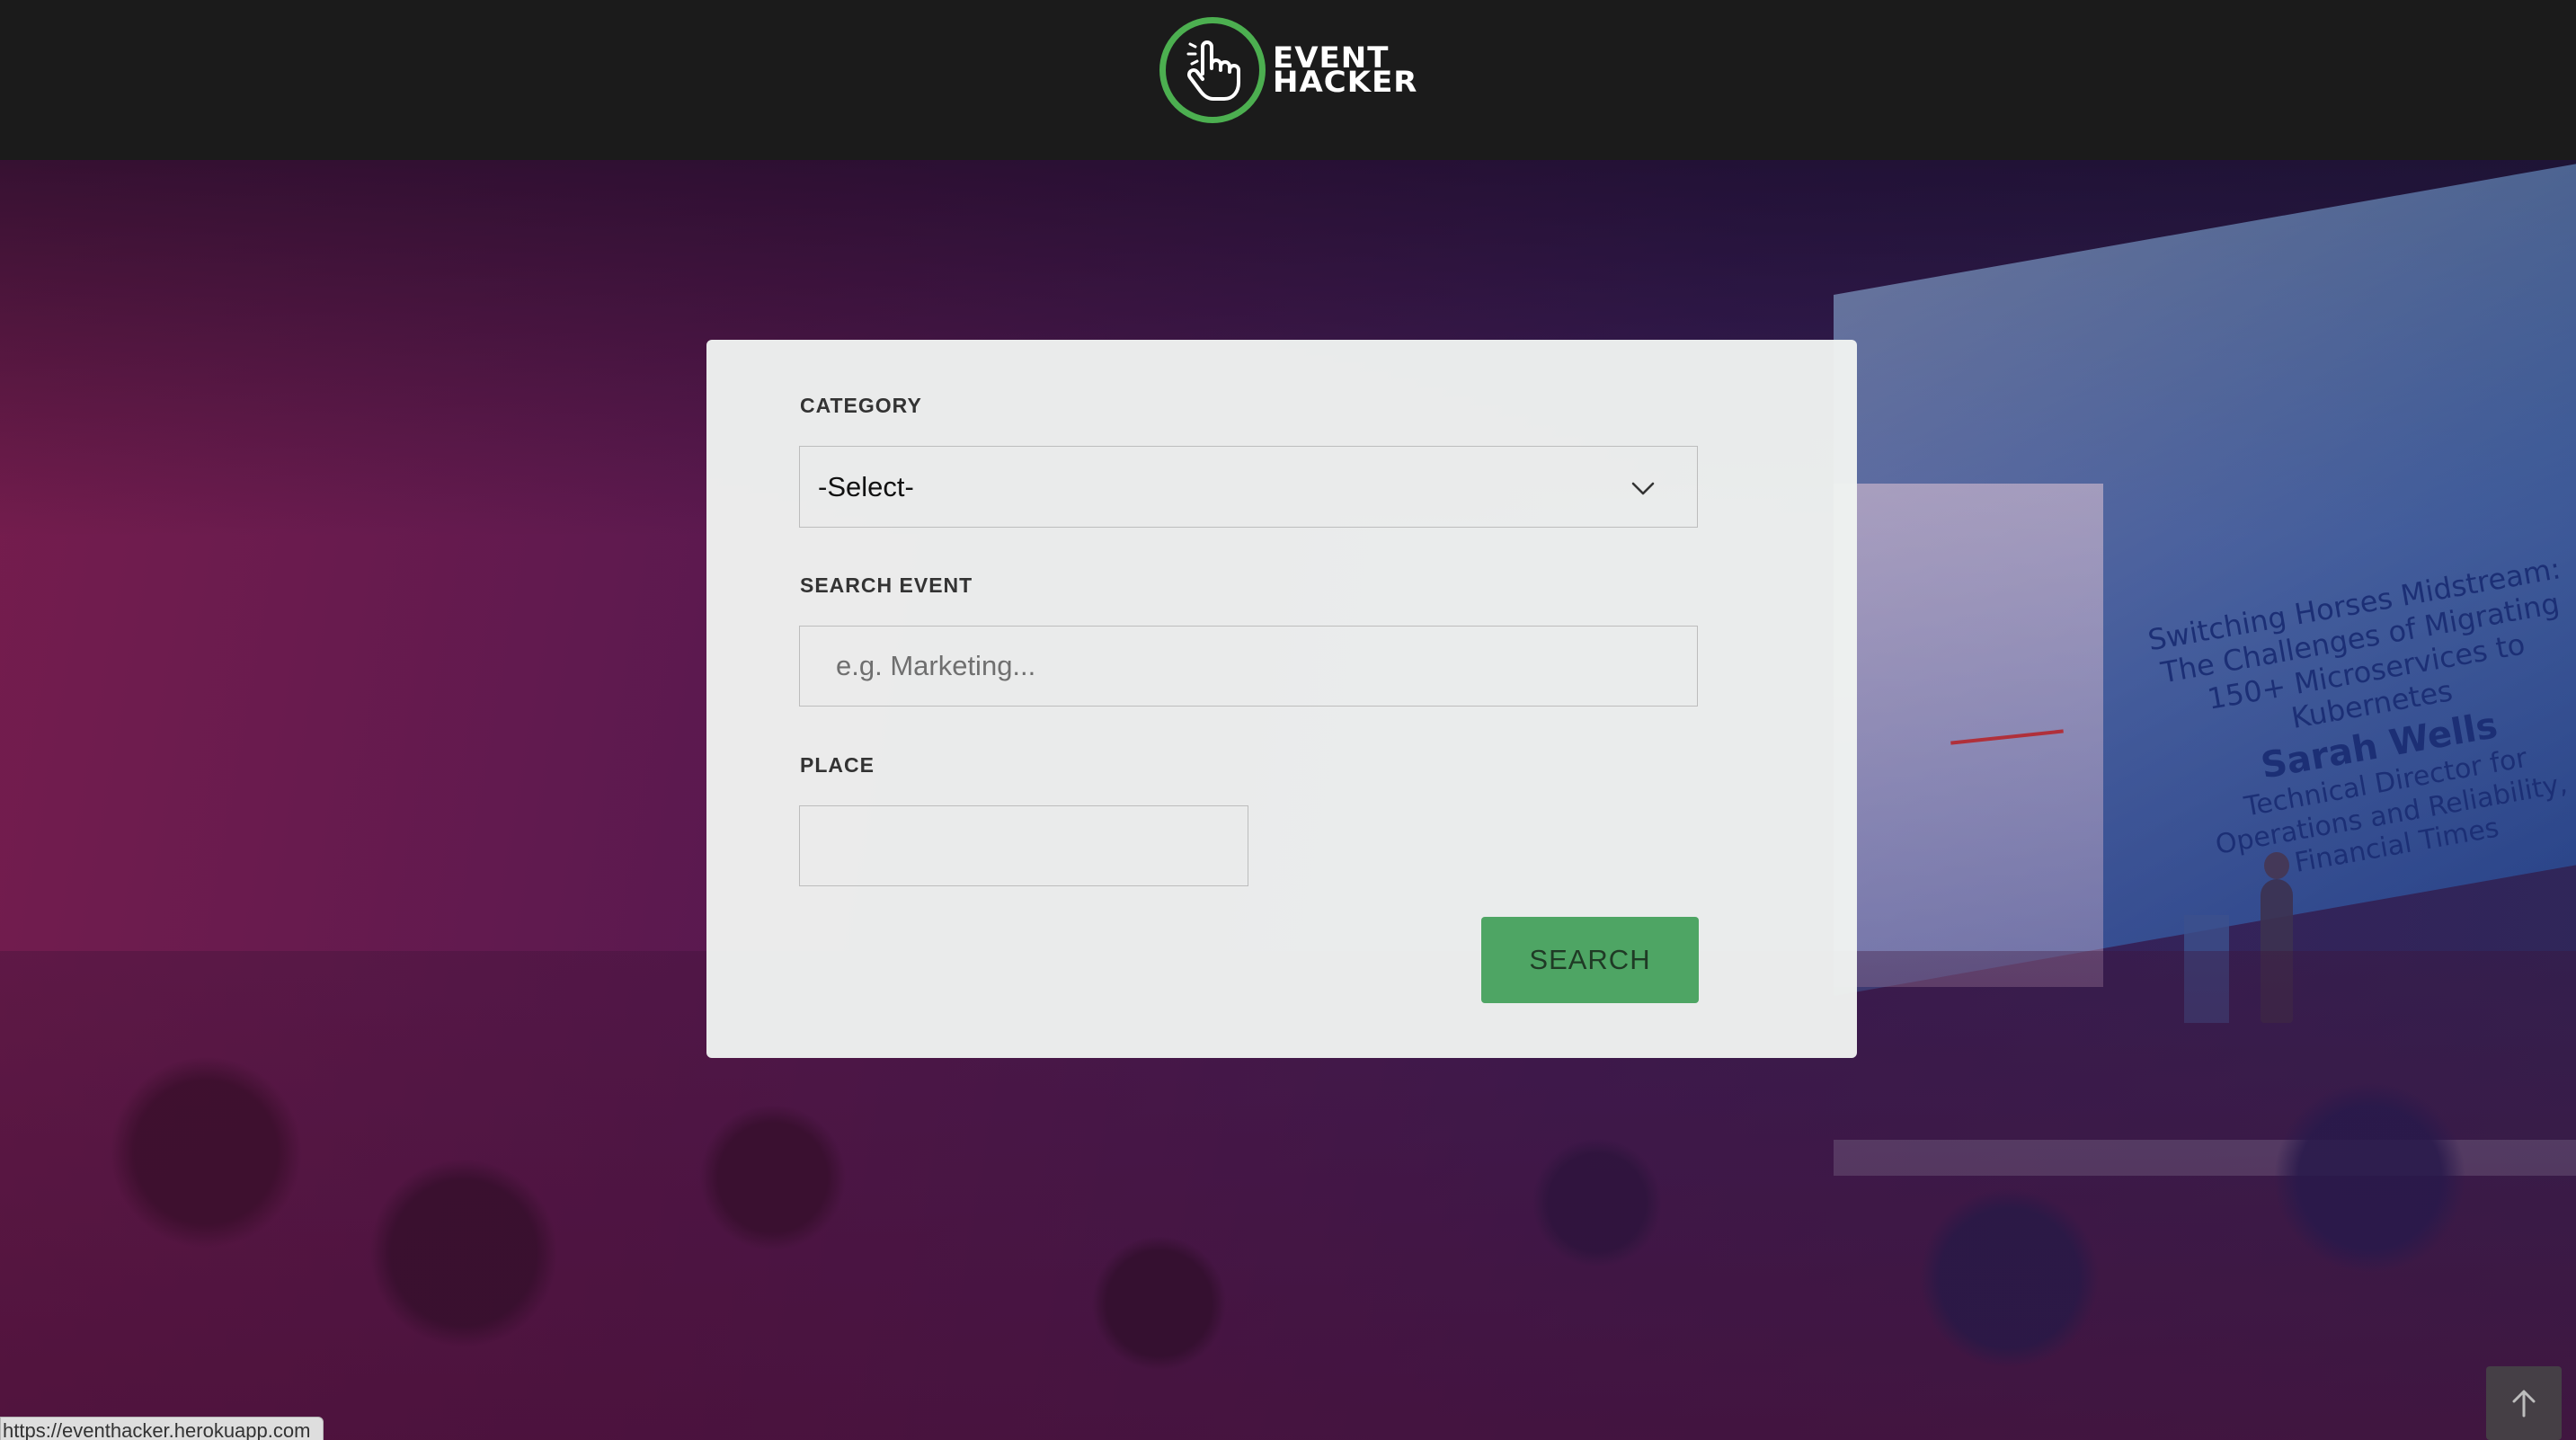 The height and width of the screenshot is (1440, 2576). What do you see at coordinates (1968, 735) in the screenshot?
I see `stage-side-screen` at bounding box center [1968, 735].